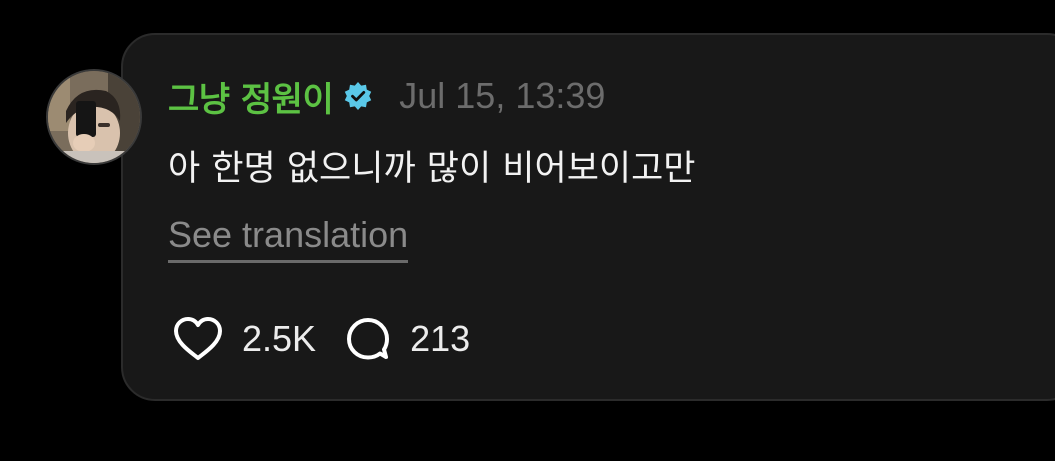 The image size is (1055, 461). Describe the element at coordinates (432, 169) in the screenshot. I see `comment-text: 아 한명 없으니까 많이 비어보이고만` at that location.